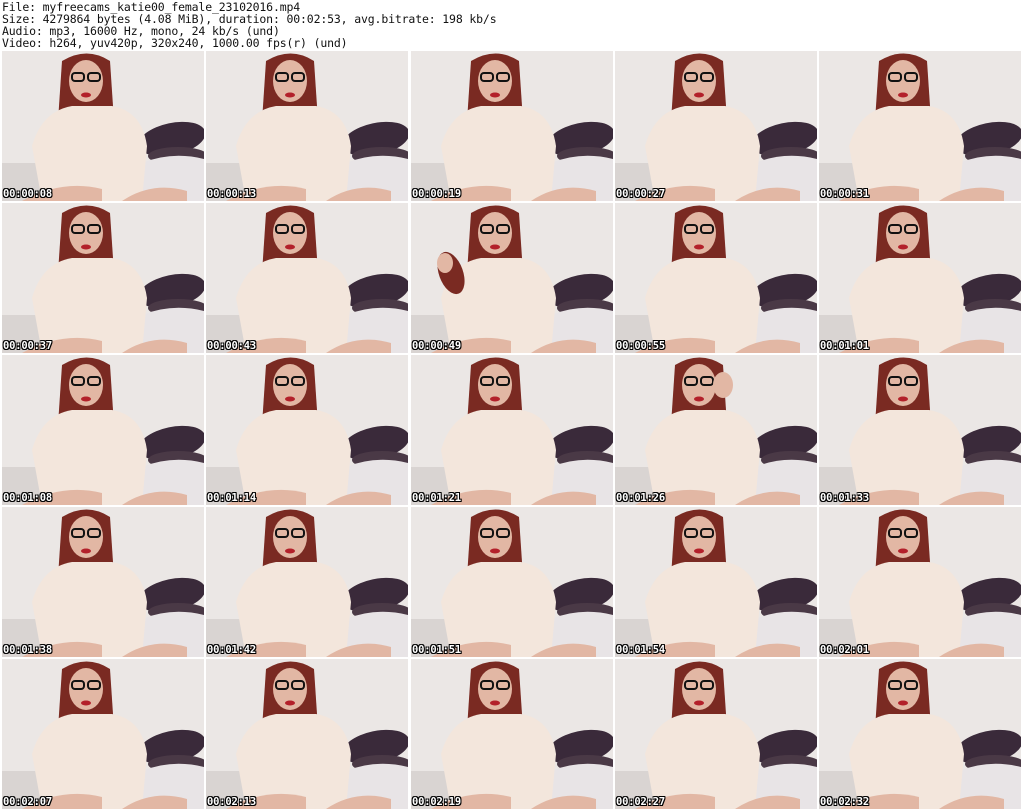 This screenshot has width=1024, height=811. Describe the element at coordinates (27, 802) in the screenshot. I see `thumbnail-timestamp: 00:02:07` at that location.